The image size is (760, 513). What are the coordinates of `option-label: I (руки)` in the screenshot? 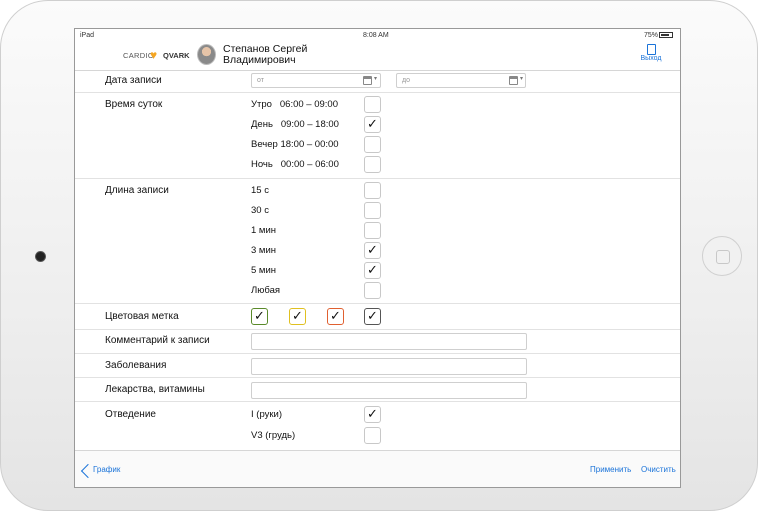 It's located at (266, 414).